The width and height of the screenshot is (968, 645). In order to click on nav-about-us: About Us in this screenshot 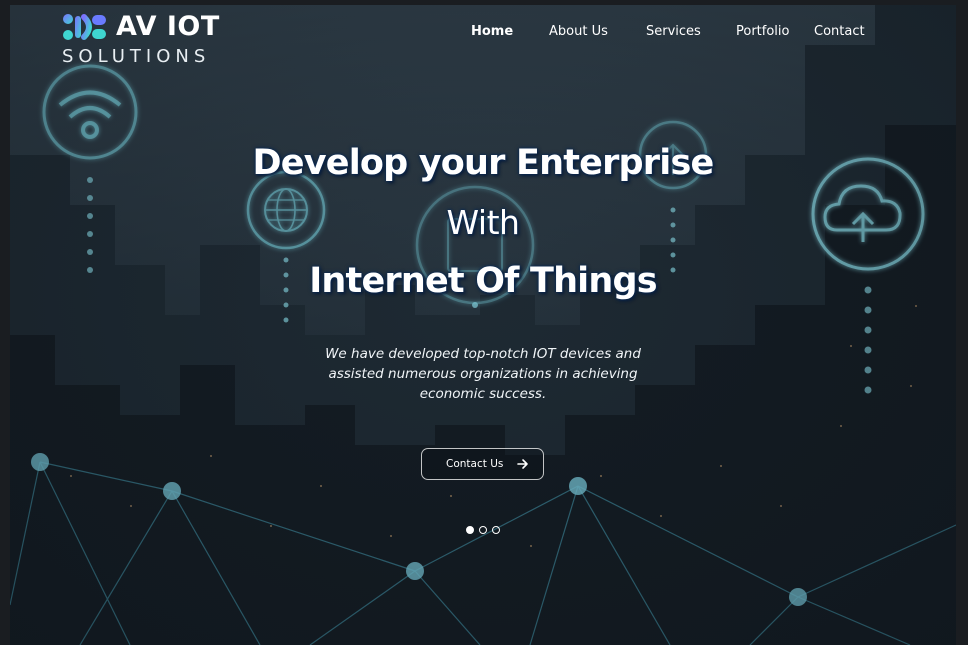, I will do `click(578, 31)`.